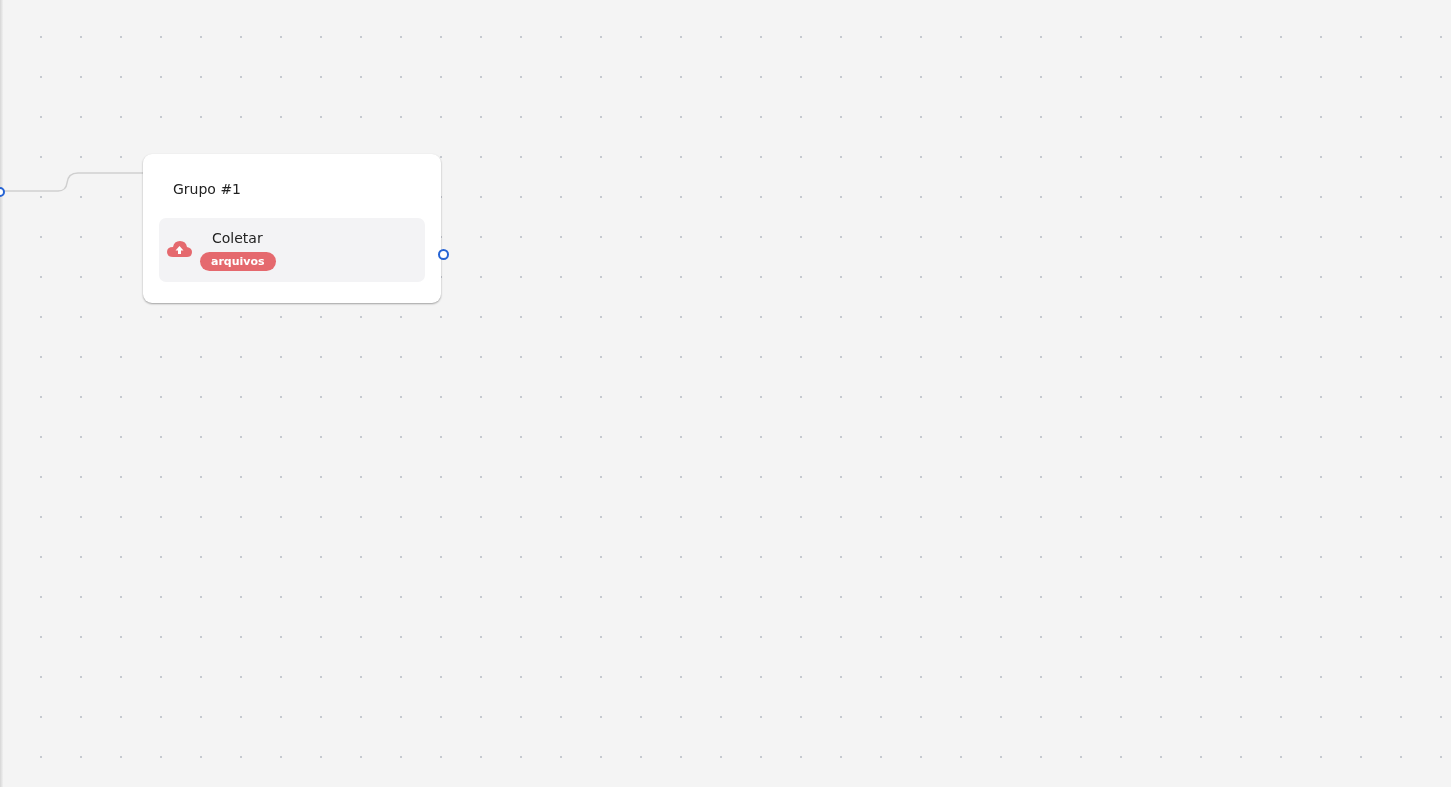 This screenshot has height=787, width=1451. Describe the element at coordinates (292, 250) in the screenshot. I see `step-card: Coletar arquivos` at that location.